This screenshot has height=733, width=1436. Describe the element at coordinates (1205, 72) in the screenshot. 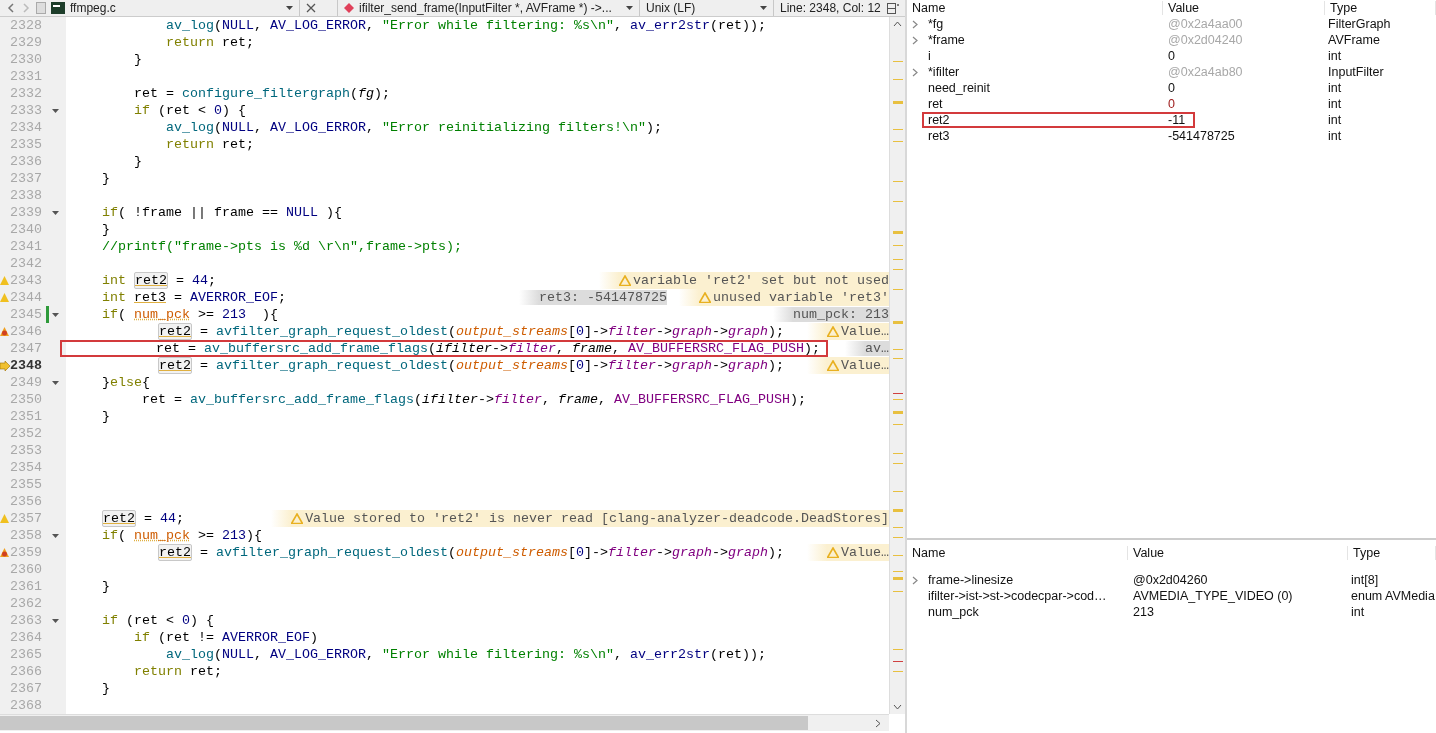

I see `variable-value: @0x2a4ab80` at that location.